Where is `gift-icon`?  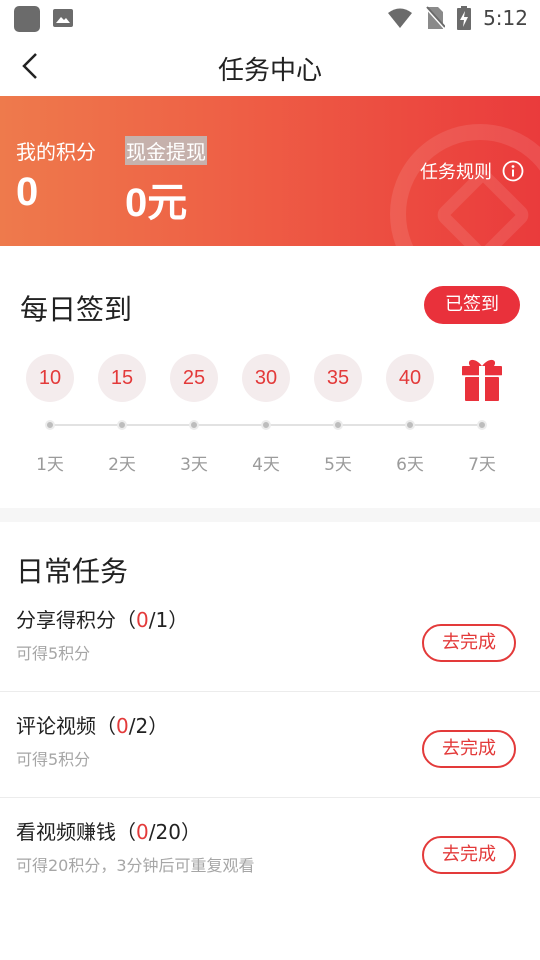
gift-icon is located at coordinates (482, 380).